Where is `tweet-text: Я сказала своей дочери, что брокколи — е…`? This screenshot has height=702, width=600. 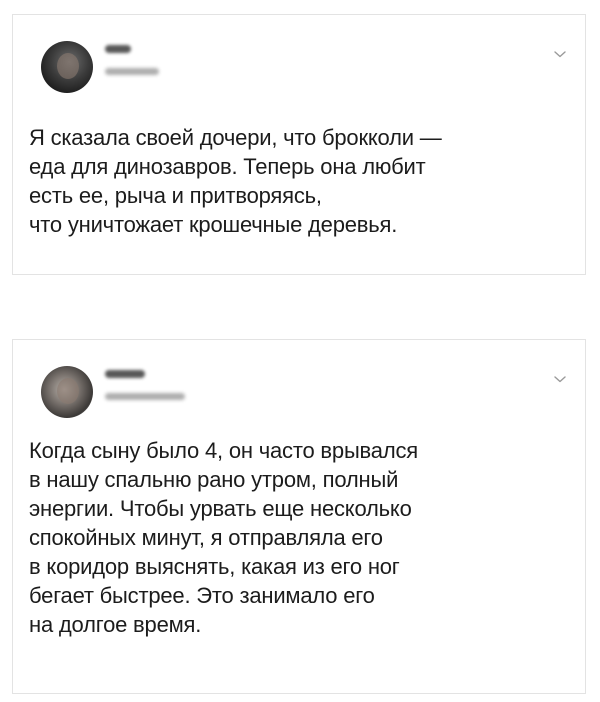
tweet-text: Я сказала своей дочери, что брокколи — е… is located at coordinates (299, 181).